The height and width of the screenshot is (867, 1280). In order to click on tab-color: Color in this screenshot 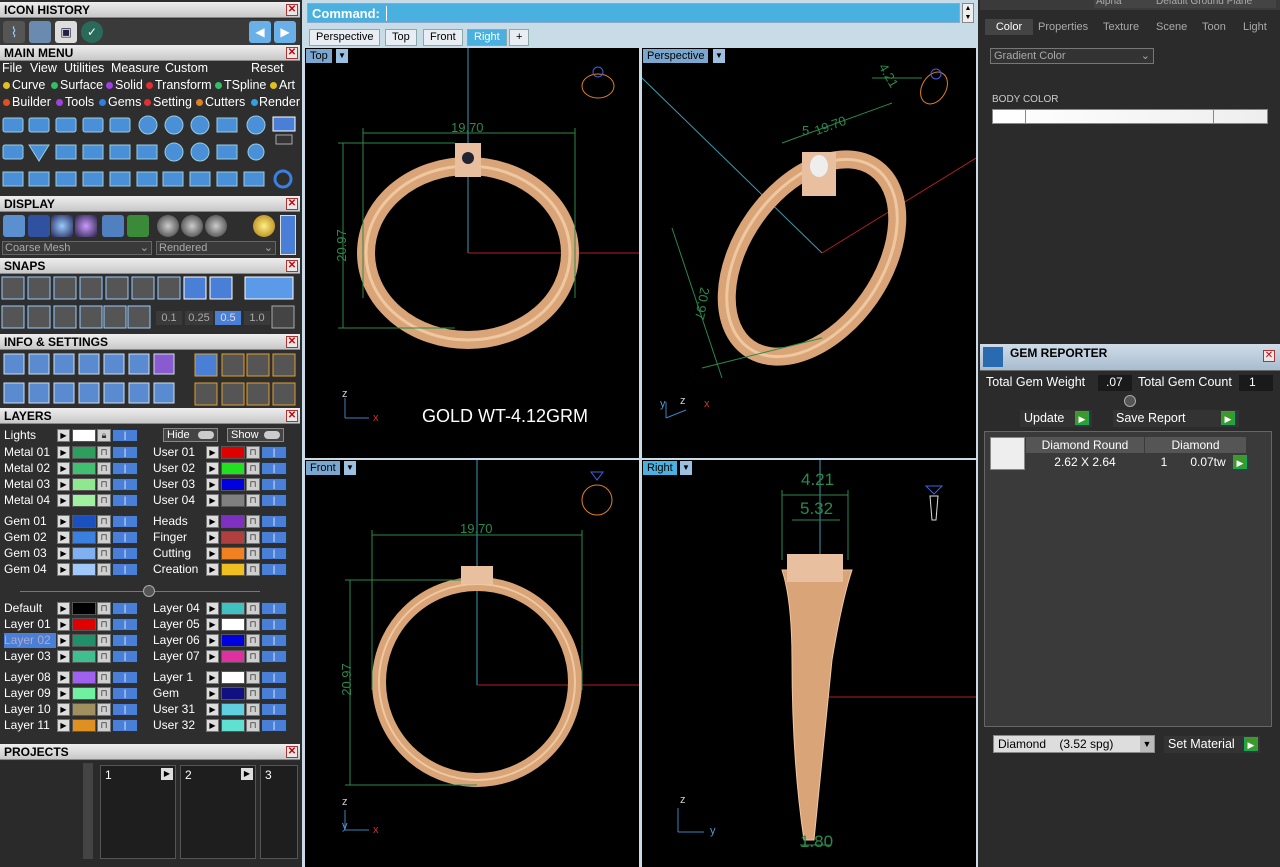, I will do `click(1009, 27)`.